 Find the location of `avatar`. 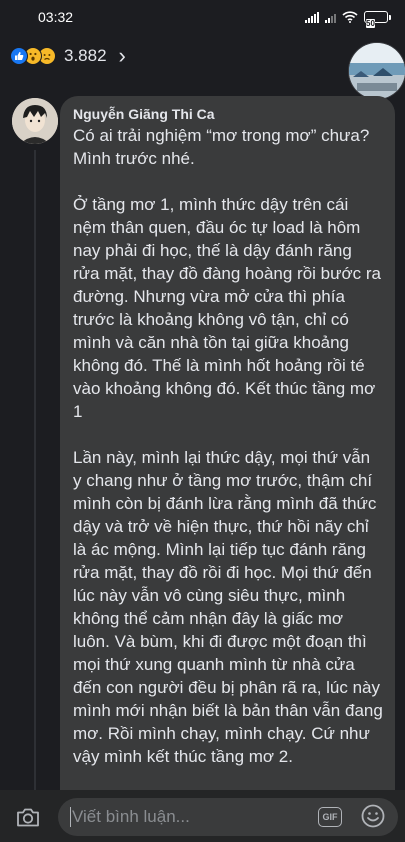

avatar is located at coordinates (35, 121).